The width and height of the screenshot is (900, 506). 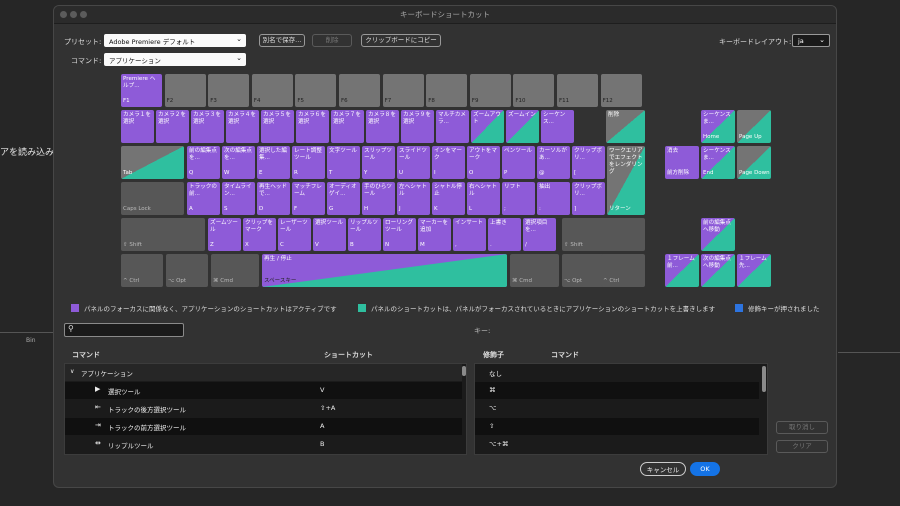 I want to click on chevron-down-icon: ∨, so click(x=72, y=371).